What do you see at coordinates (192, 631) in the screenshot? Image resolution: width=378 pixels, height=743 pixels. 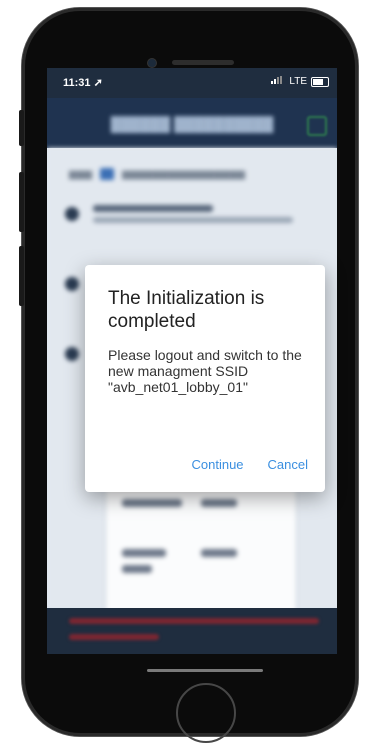 I see `bottom-warning-band` at bounding box center [192, 631].